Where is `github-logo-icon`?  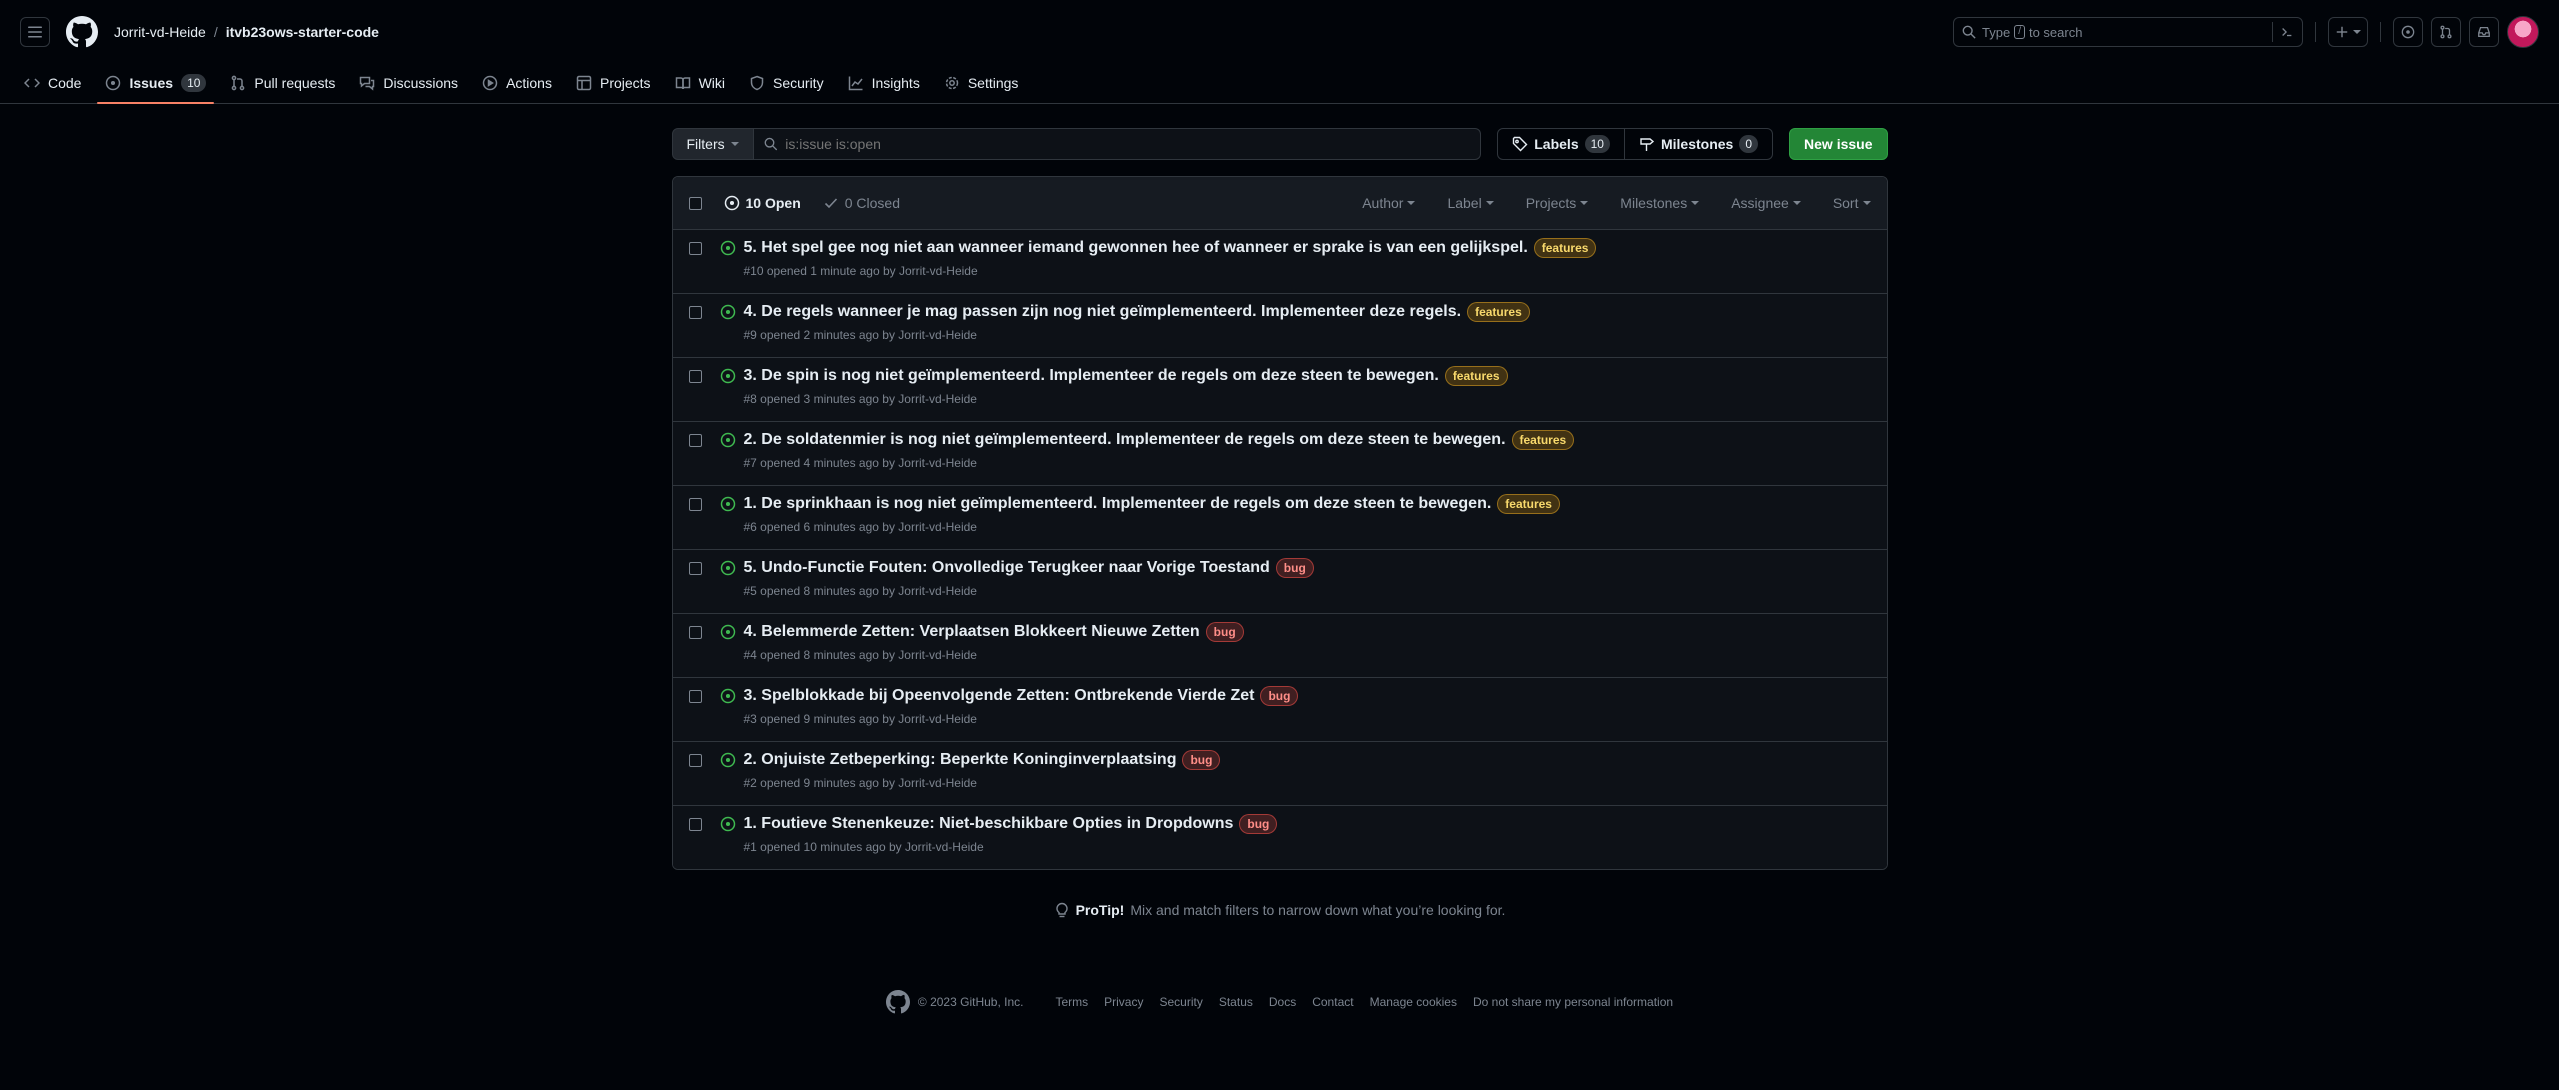
github-logo-icon is located at coordinates (82, 32).